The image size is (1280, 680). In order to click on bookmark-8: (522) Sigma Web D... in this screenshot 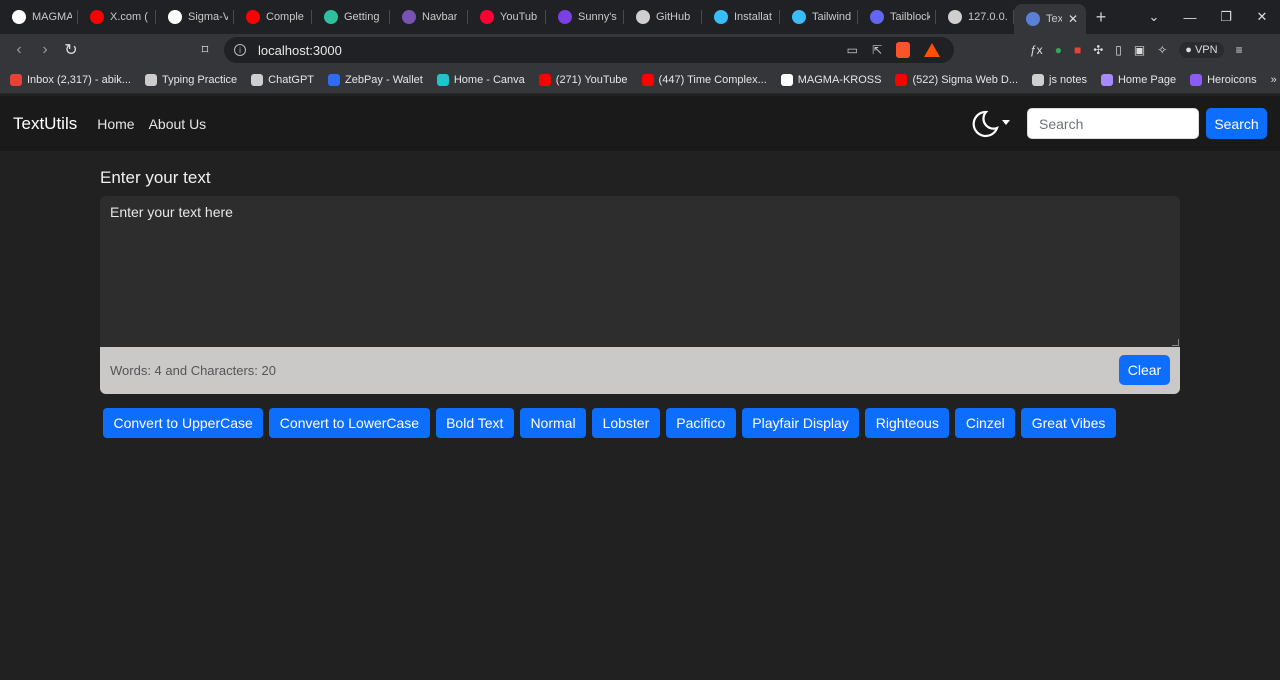, I will do `click(957, 79)`.